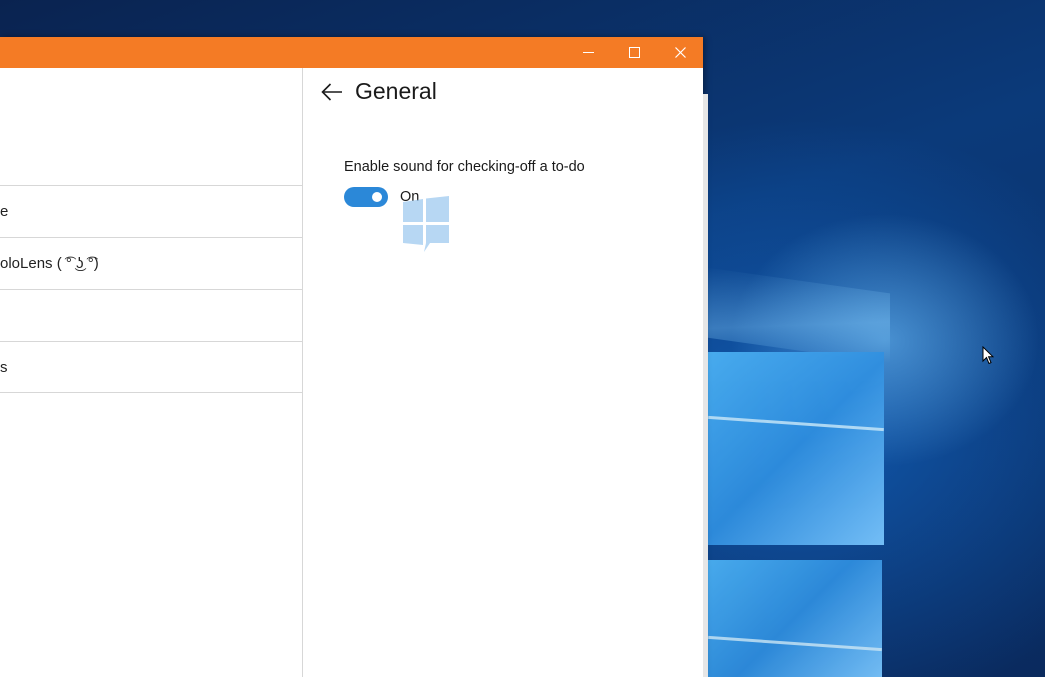  I want to click on list-item-label: s, so click(4, 367).